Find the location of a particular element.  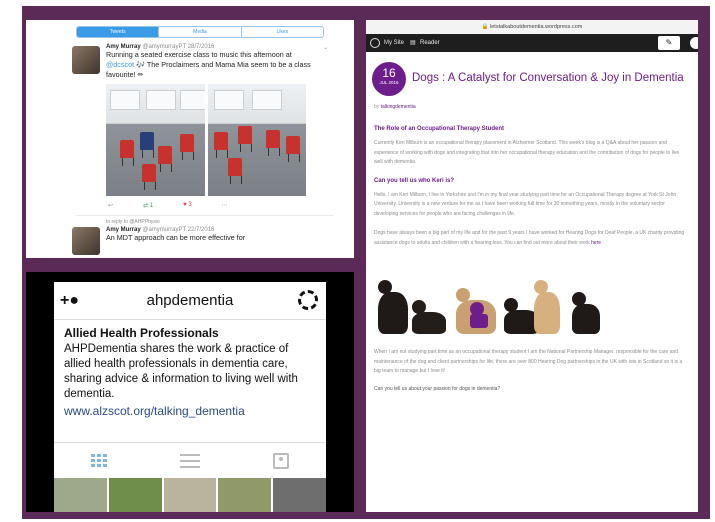

tab-media: Media is located at coordinates (199, 32).